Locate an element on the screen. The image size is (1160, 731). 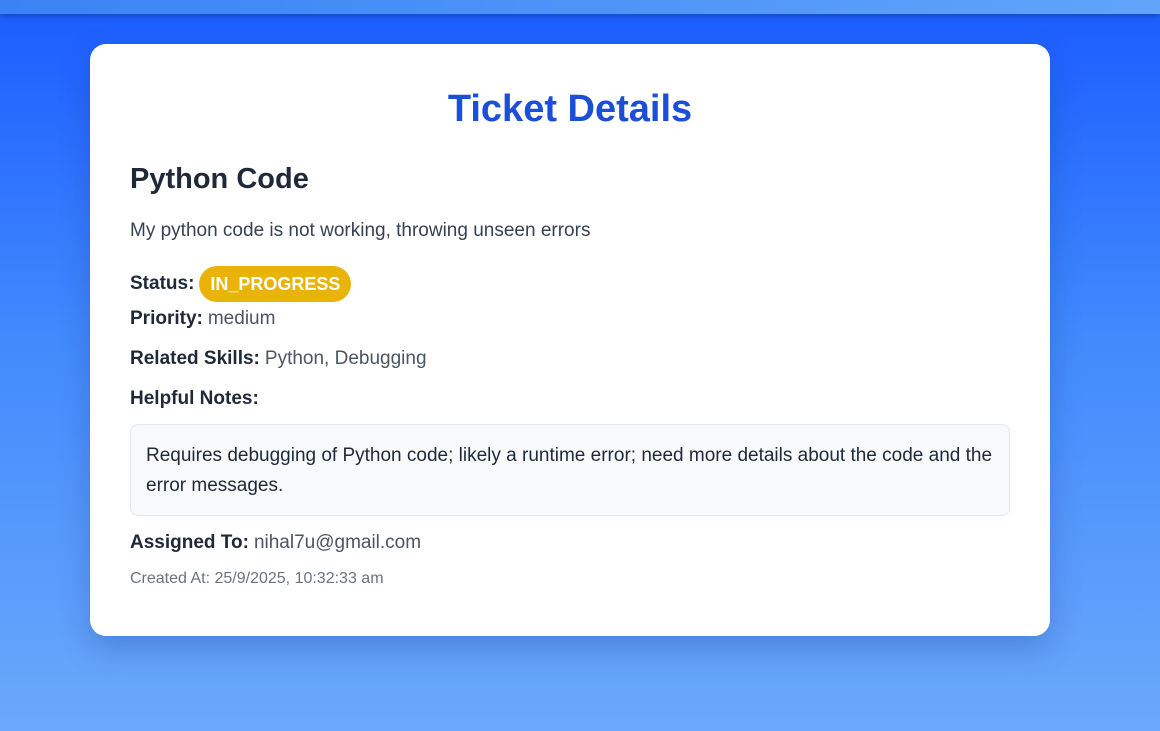
priority-value: medium is located at coordinates (241, 318).